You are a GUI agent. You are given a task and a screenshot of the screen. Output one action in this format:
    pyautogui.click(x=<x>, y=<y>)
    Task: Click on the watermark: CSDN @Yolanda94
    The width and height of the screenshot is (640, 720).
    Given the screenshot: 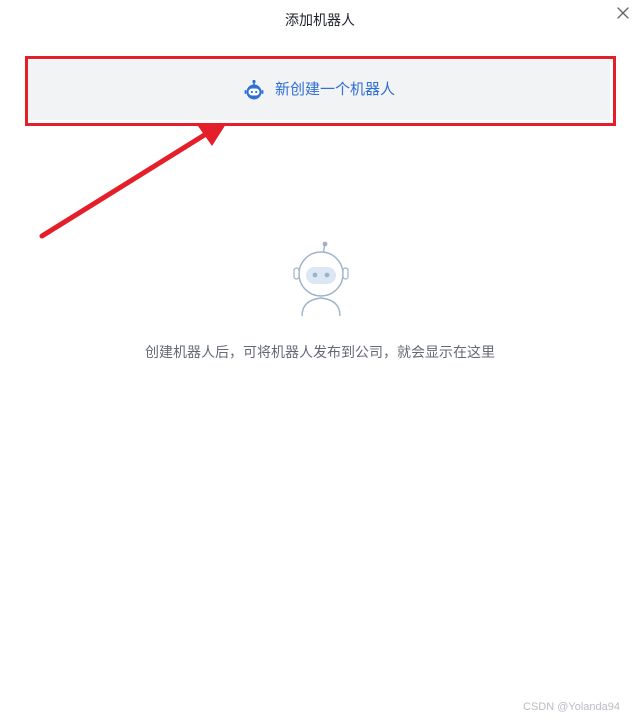 What is the action you would take?
    pyautogui.click(x=571, y=707)
    